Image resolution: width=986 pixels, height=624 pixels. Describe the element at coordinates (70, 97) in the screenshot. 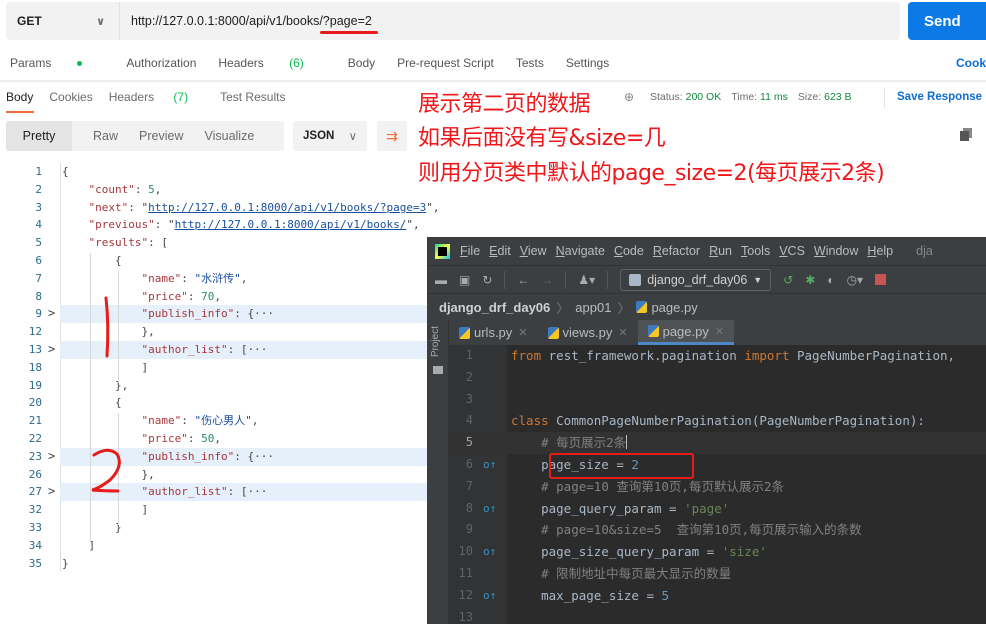

I see `tab-response-cookies: Cookies` at that location.